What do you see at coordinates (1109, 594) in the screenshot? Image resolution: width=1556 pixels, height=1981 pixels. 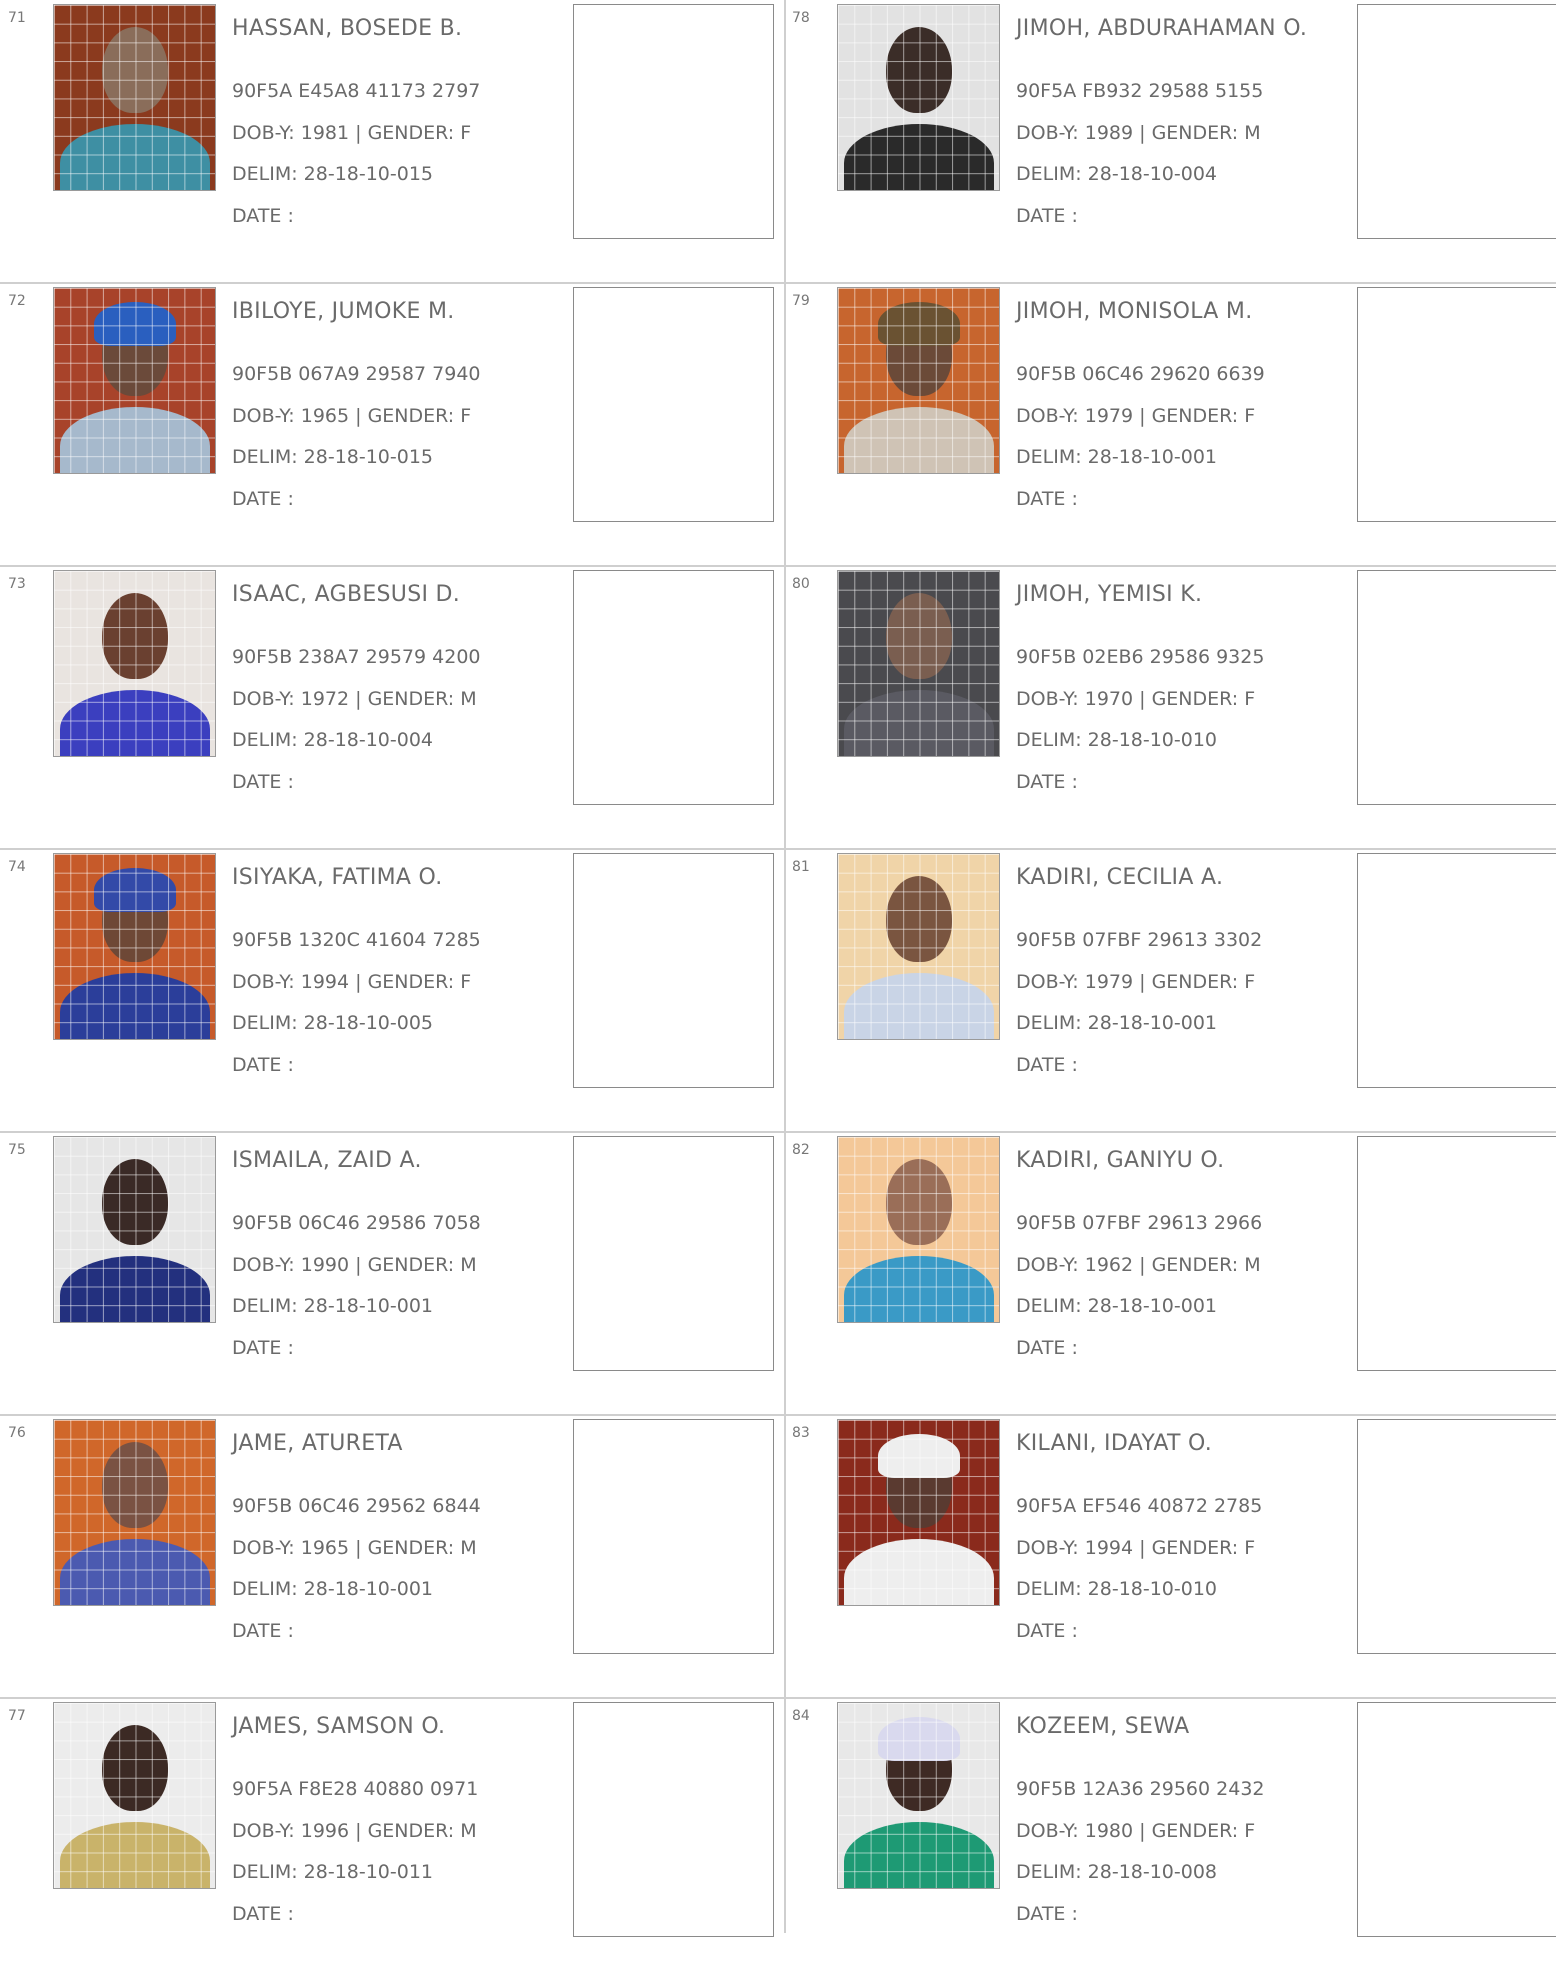 I see `voter-name: JIMOH, YEMISI K.` at bounding box center [1109, 594].